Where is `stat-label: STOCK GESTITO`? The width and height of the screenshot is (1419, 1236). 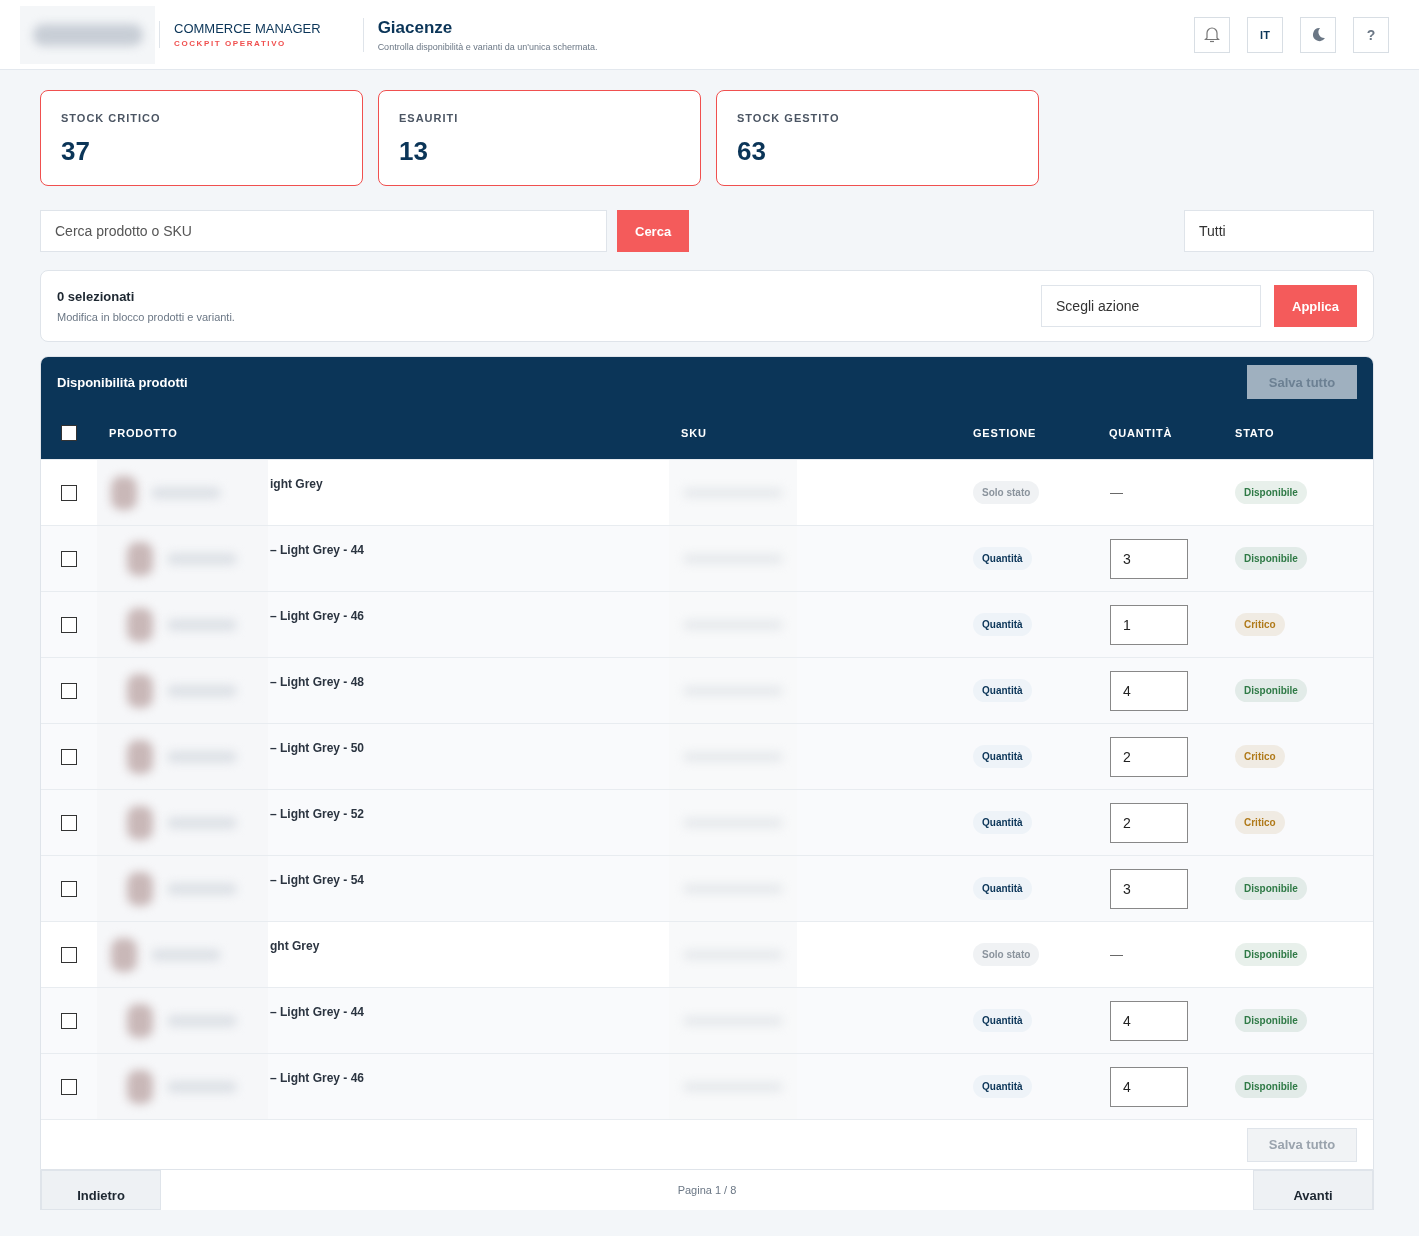 stat-label: STOCK GESTITO is located at coordinates (789, 118).